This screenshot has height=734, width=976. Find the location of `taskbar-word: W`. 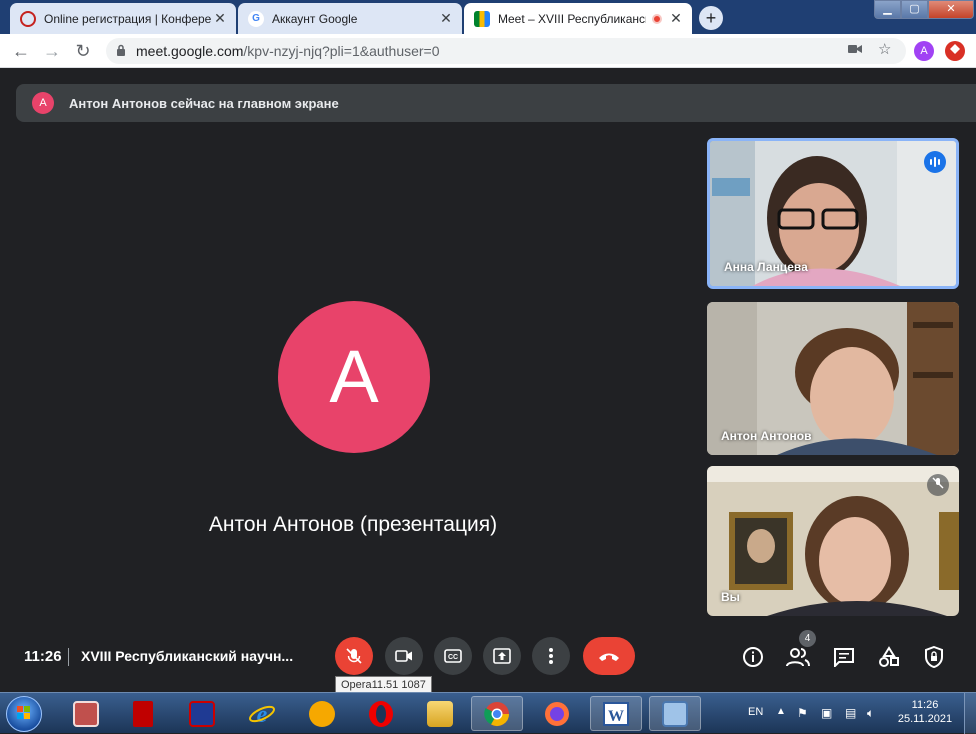

taskbar-word: W is located at coordinates (616, 713).